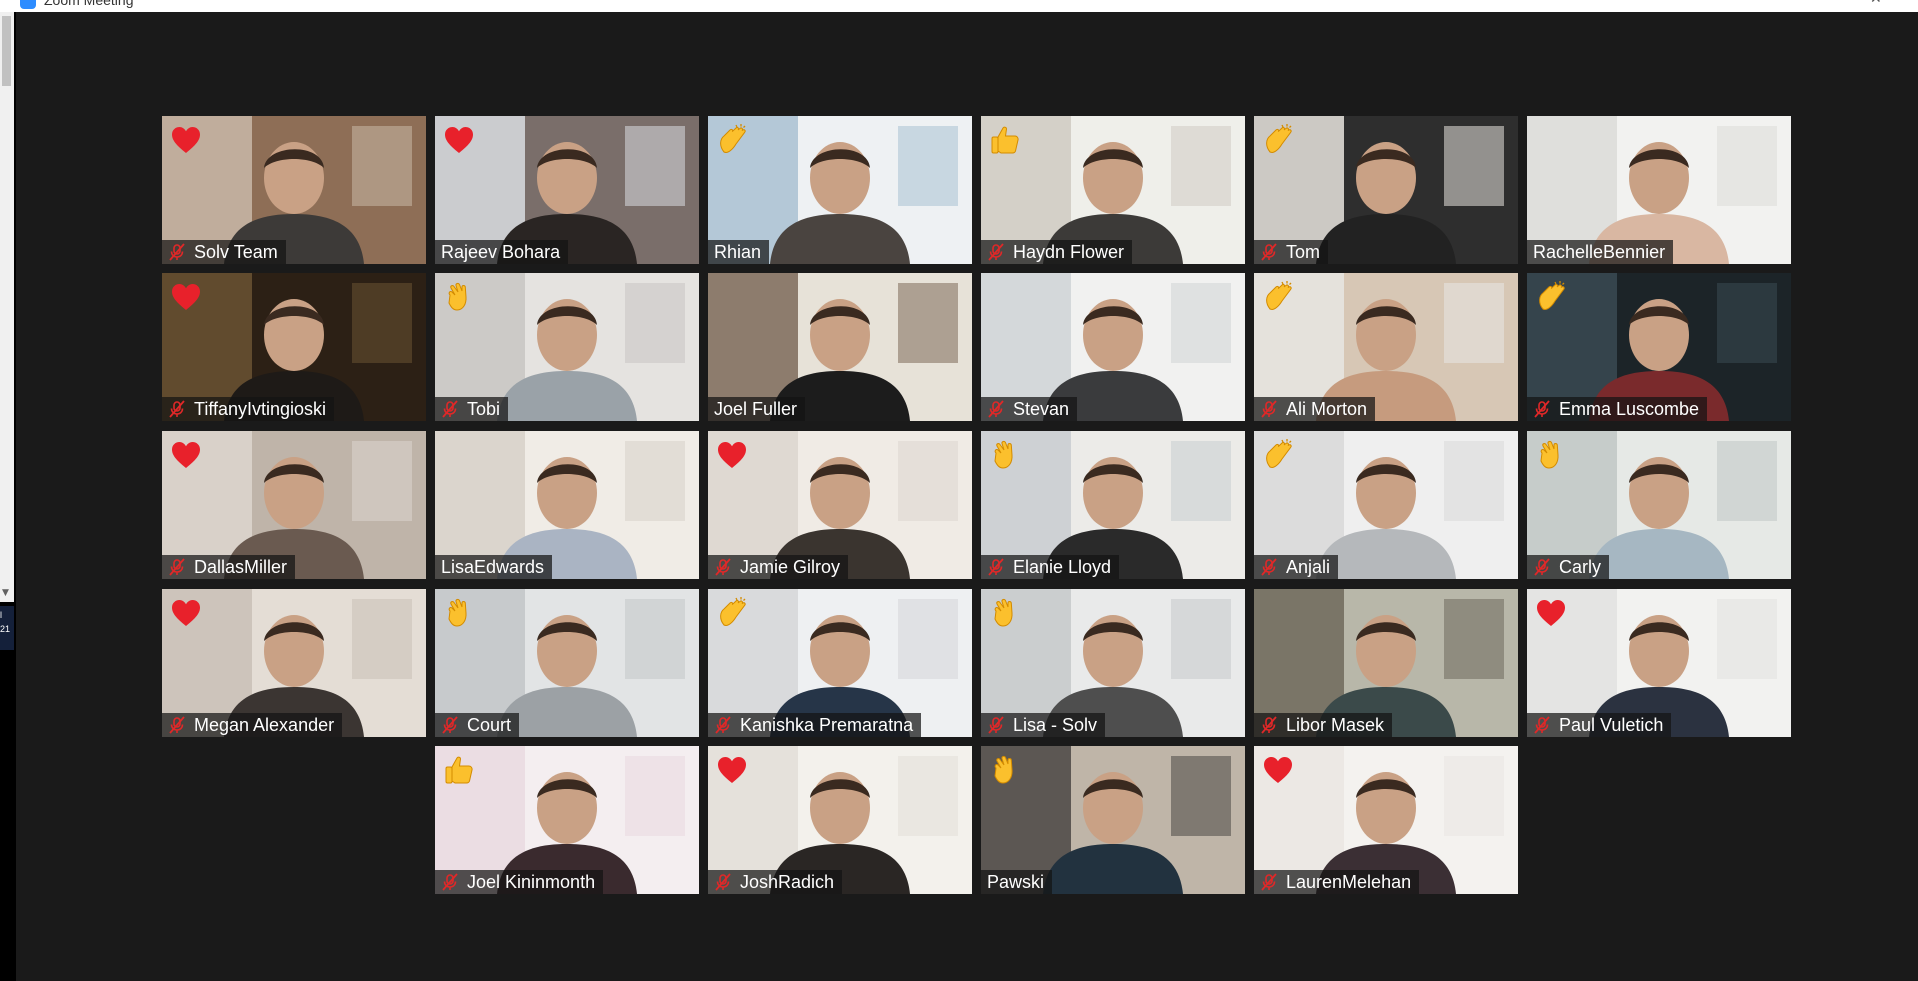 The image size is (1918, 981). I want to click on participant-tile: Elanie Lloyd, so click(1113, 505).